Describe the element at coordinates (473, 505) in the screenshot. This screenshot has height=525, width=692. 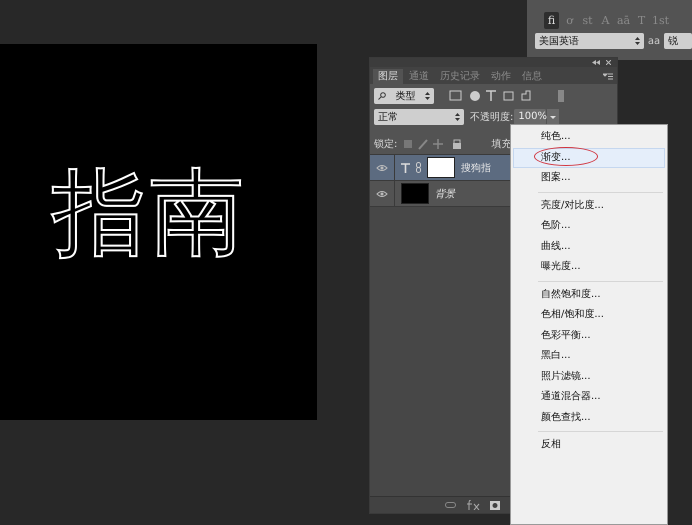
I see `fx-icon` at that location.